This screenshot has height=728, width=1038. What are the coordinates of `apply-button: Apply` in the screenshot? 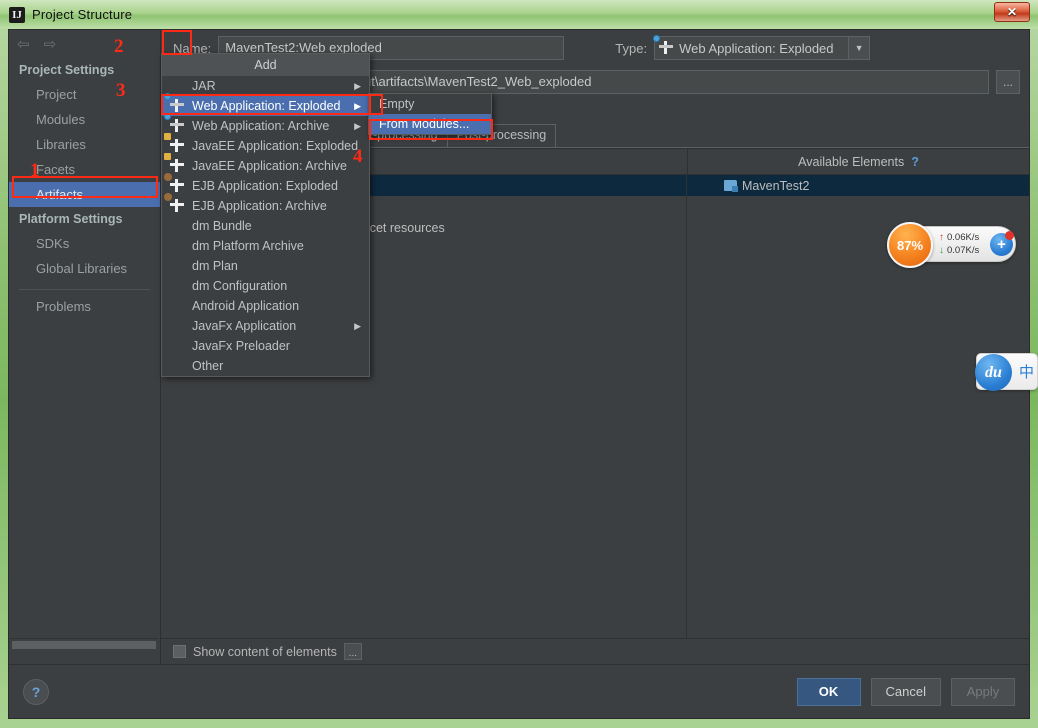 It's located at (983, 691).